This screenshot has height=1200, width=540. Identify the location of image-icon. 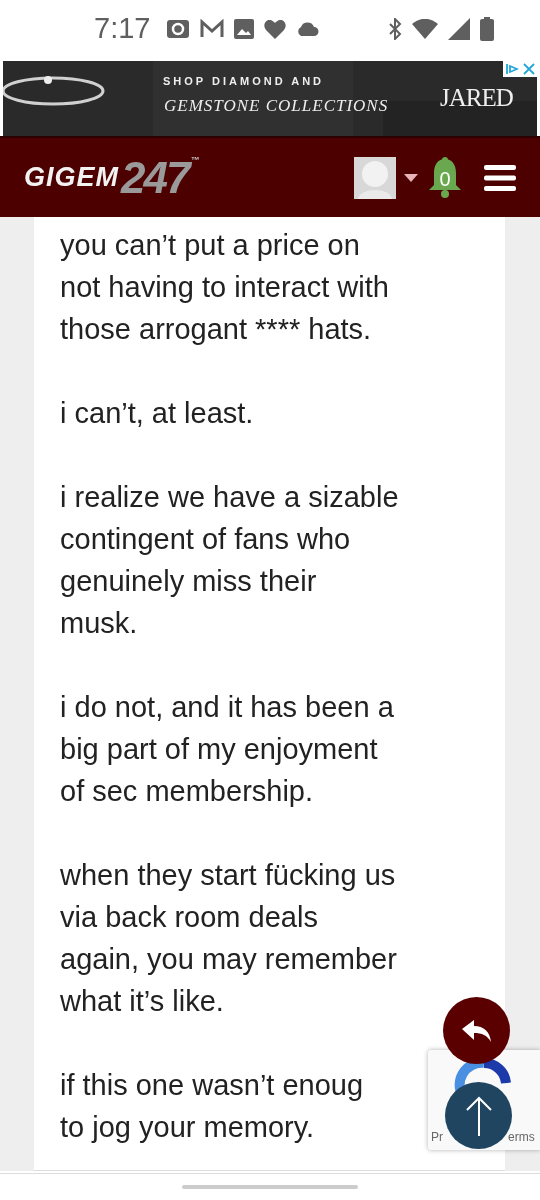
(244, 29).